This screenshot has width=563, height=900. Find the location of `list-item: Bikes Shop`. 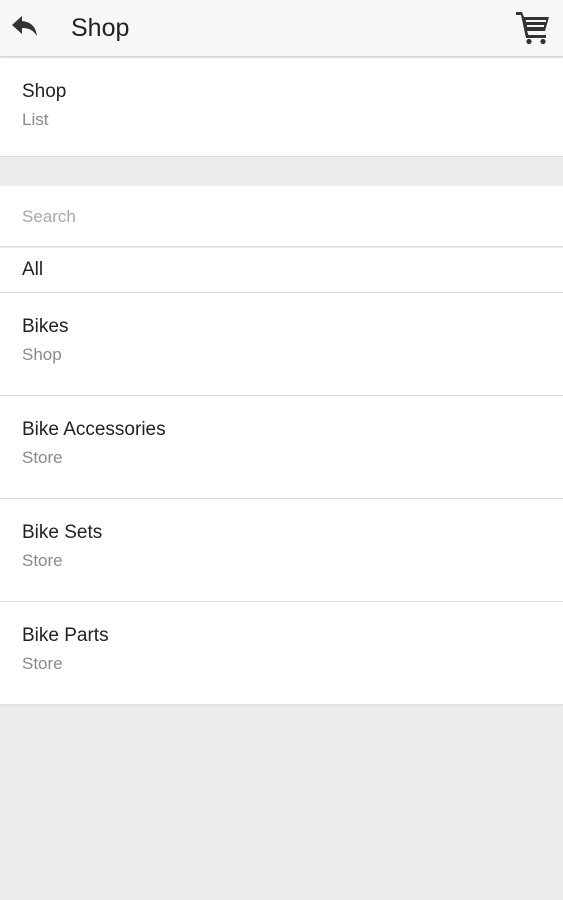

list-item: Bikes Shop is located at coordinates (281, 344).